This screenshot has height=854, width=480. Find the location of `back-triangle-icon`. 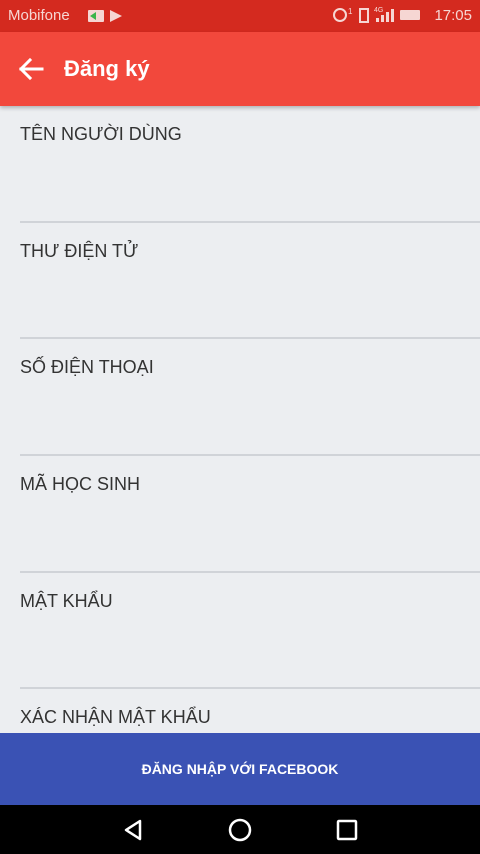

back-triangle-icon is located at coordinates (133, 830).